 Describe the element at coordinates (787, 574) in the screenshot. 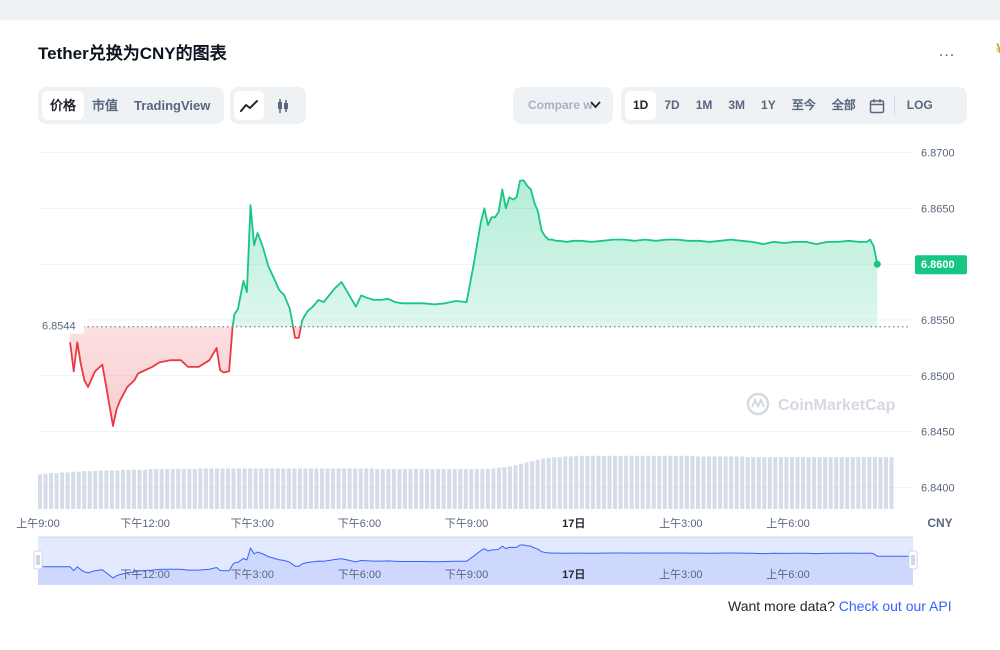

I see `navigator-tick-label: 上午6:00` at that location.